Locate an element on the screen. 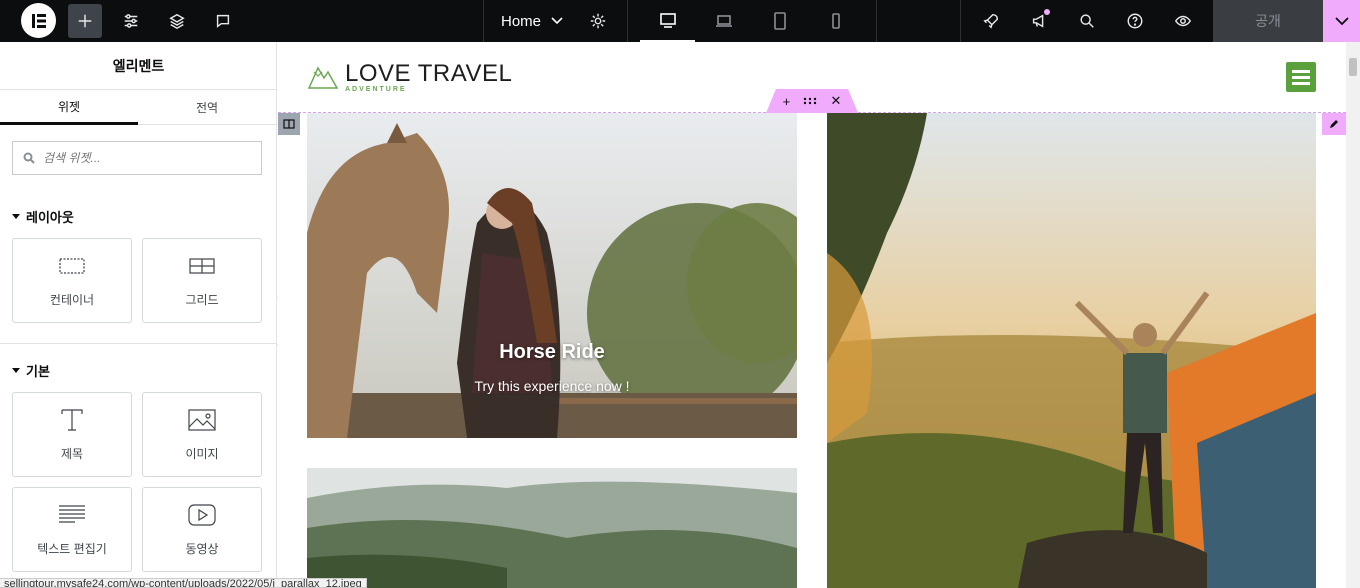 The height and width of the screenshot is (588, 1360). widget-label: 텍스트 편집기 is located at coordinates (72, 549).